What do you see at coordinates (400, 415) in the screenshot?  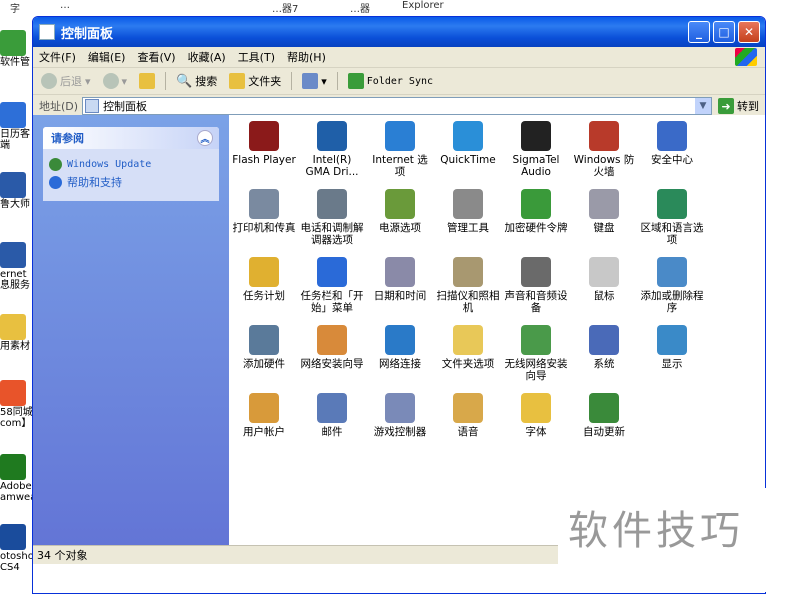 I see `control-panel-item: 游戏控制器` at bounding box center [400, 415].